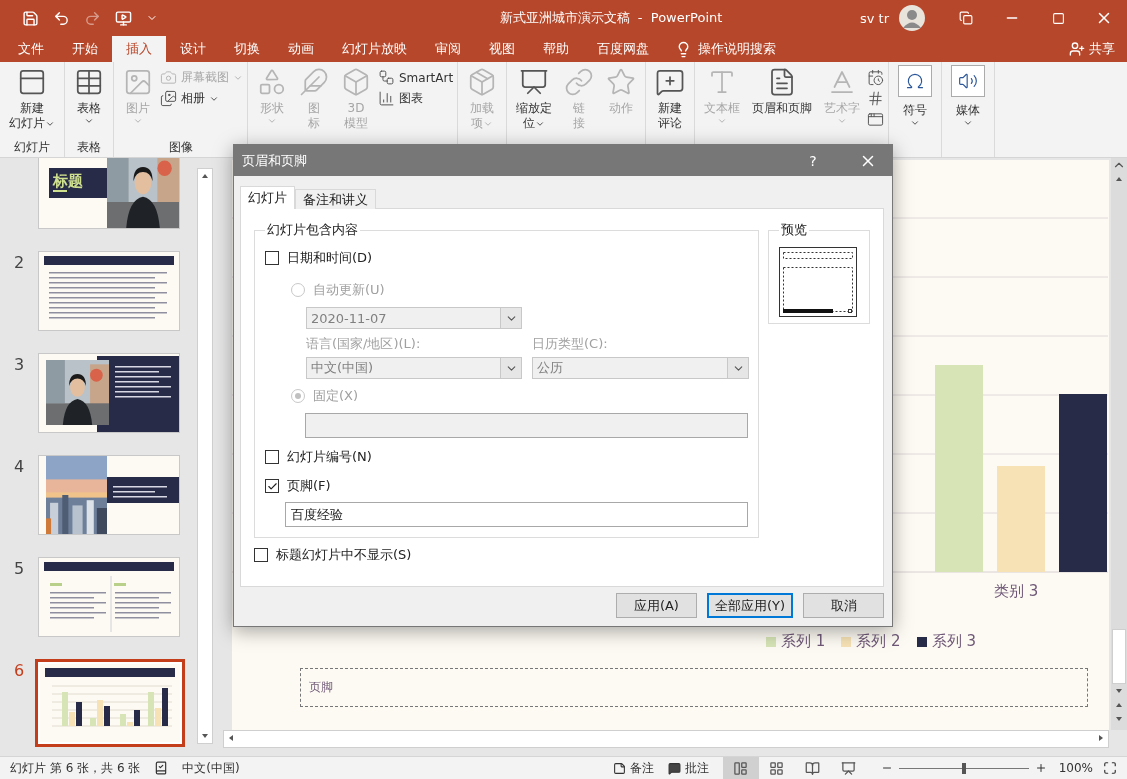 The height and width of the screenshot is (779, 1127). I want to click on slide-info: 幻灯片 第 6 张，共 6 张, so click(75, 768).